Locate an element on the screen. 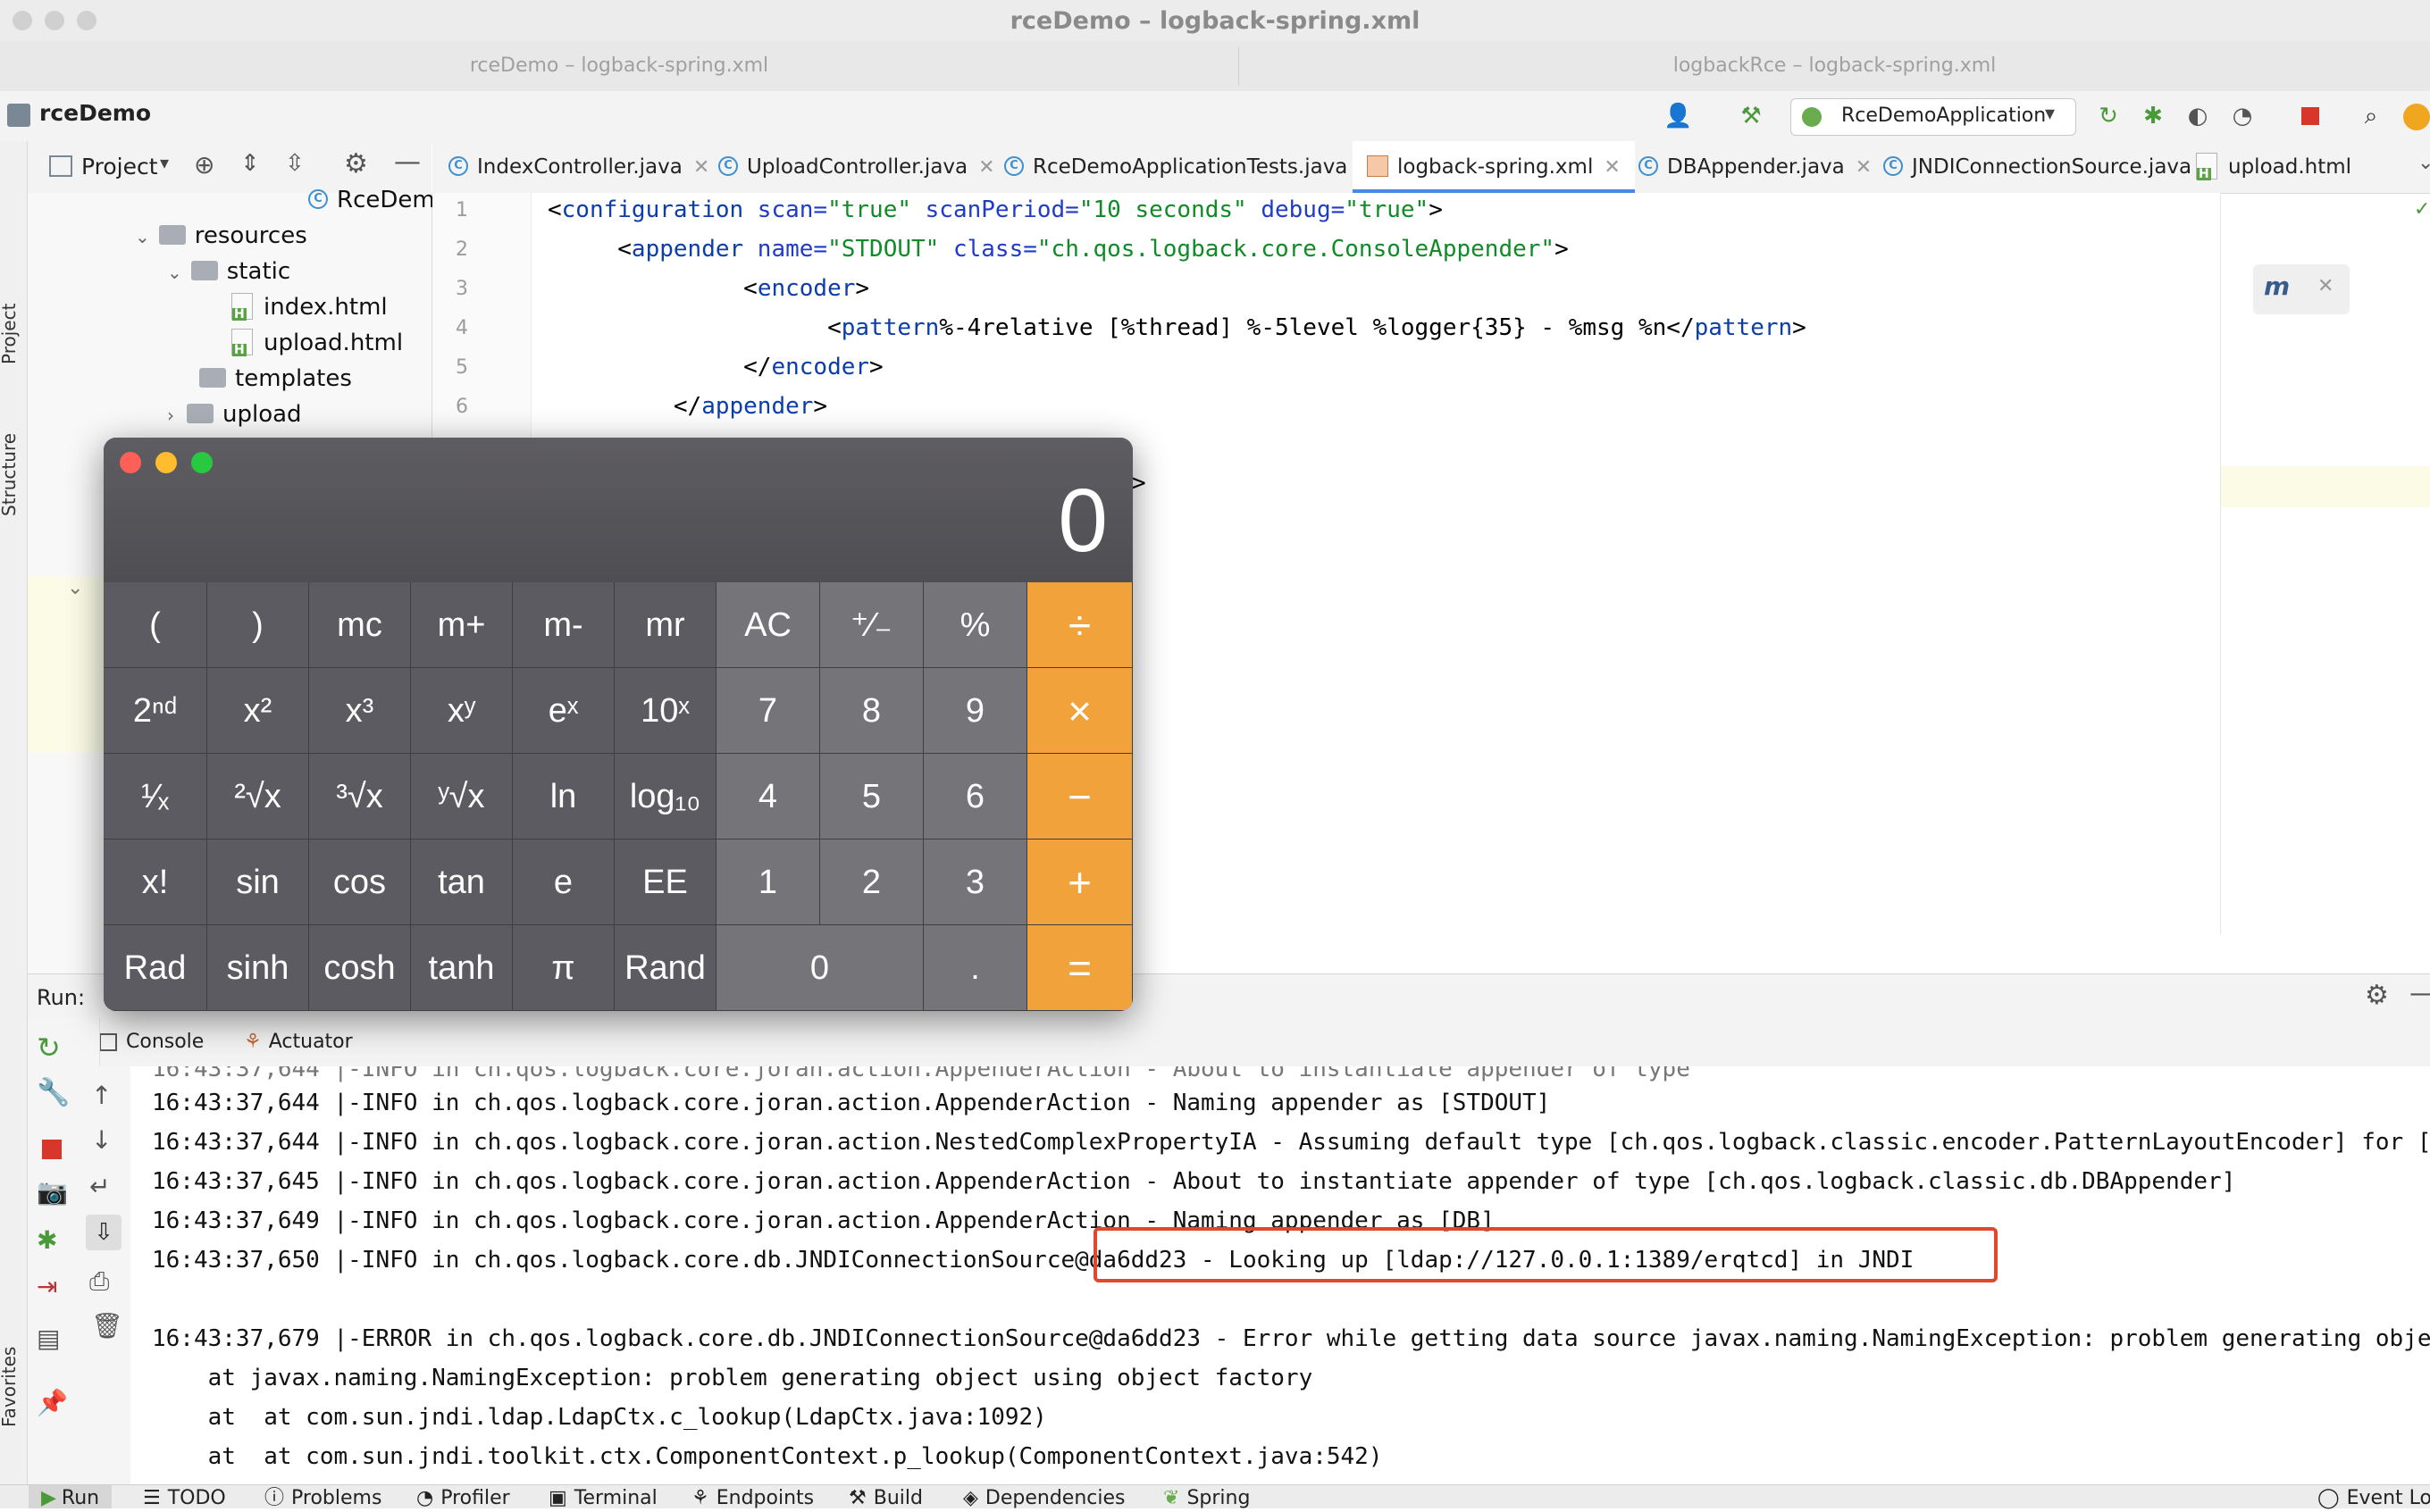 The image size is (2430, 1512). calc-key: 5 is located at coordinates (872, 797).